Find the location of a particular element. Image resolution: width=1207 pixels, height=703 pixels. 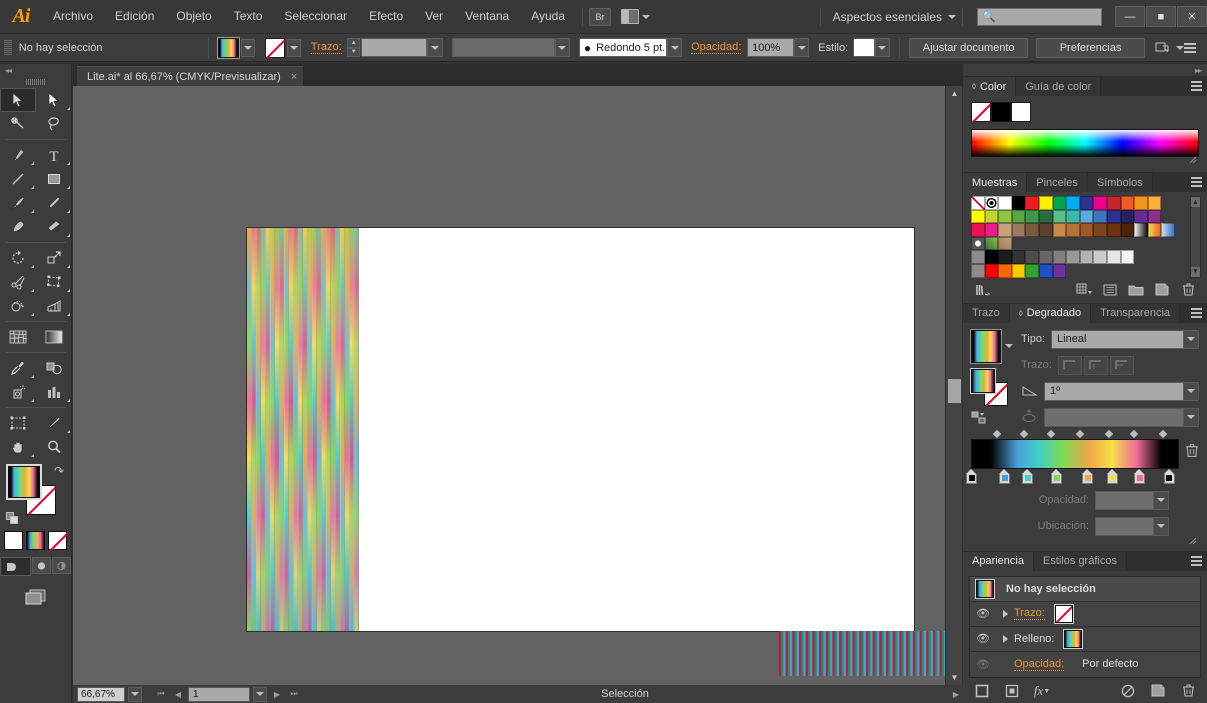

gradient-midpoints is located at coordinates (1075, 434).